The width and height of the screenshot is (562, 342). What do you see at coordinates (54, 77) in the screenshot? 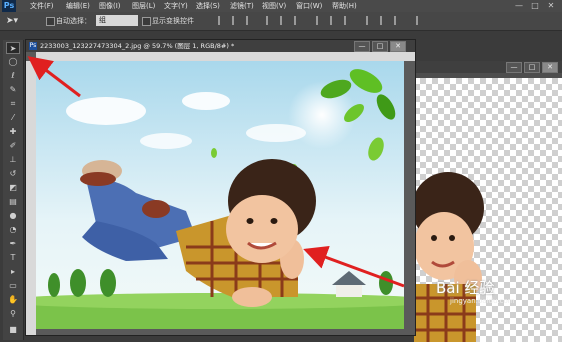
I see `red-arrow-to-move-tool` at bounding box center [54, 77].